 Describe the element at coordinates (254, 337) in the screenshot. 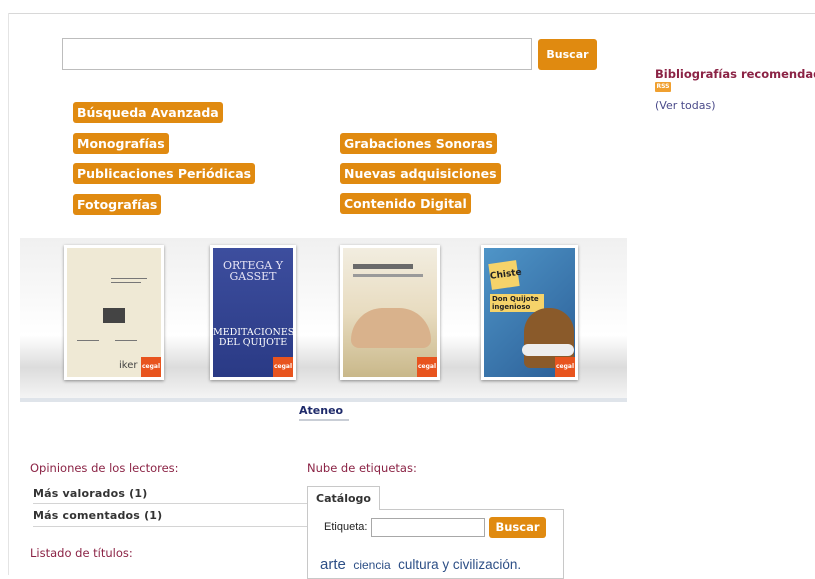

I see `cover-subtitle: MEDITACIONES DEL QUIJOTE` at that location.